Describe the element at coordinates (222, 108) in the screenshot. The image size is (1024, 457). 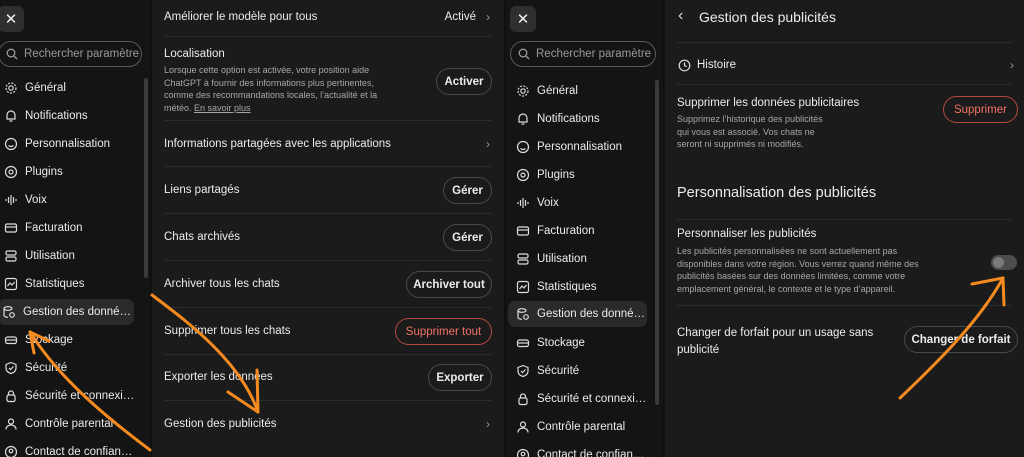
I see `learn-more-link: En savoir plus` at that location.